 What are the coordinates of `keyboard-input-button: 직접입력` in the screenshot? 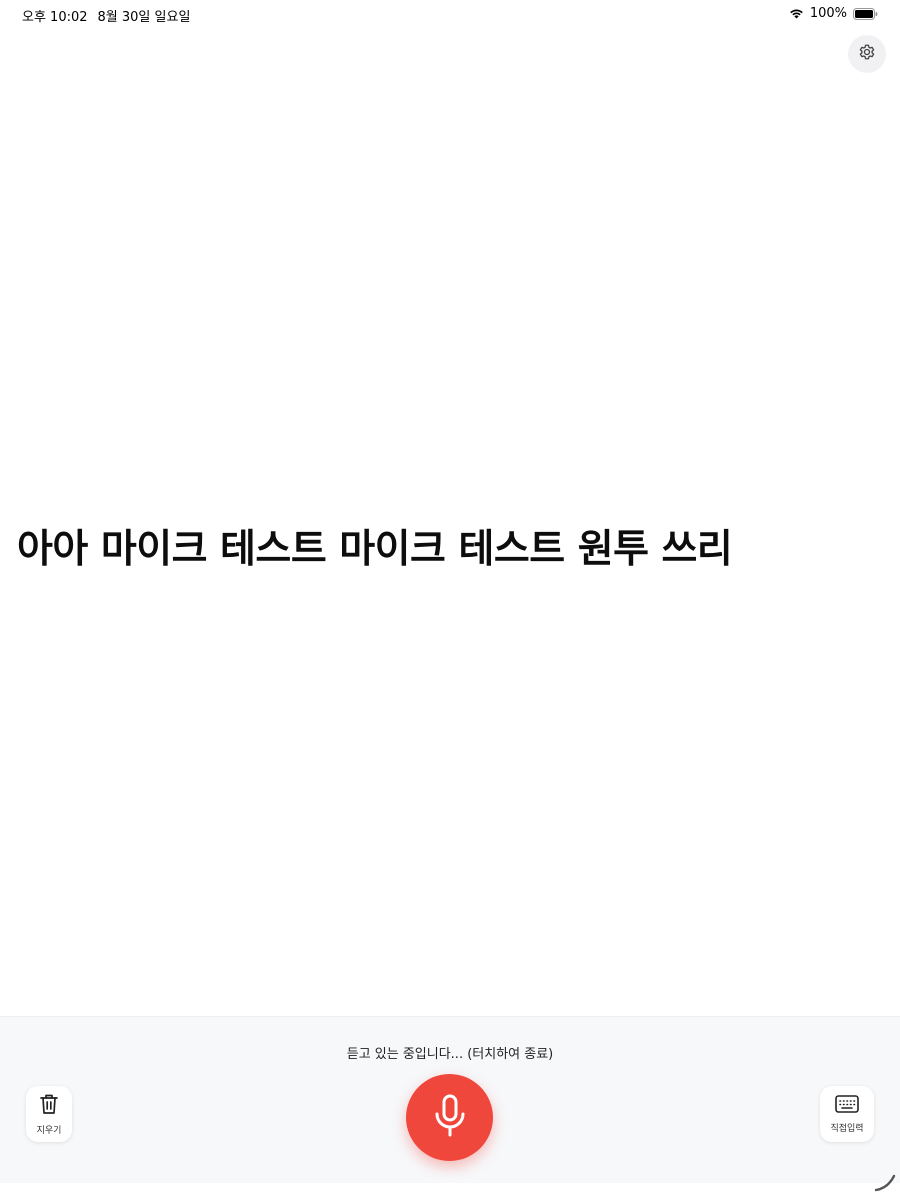 It's located at (847, 1114).